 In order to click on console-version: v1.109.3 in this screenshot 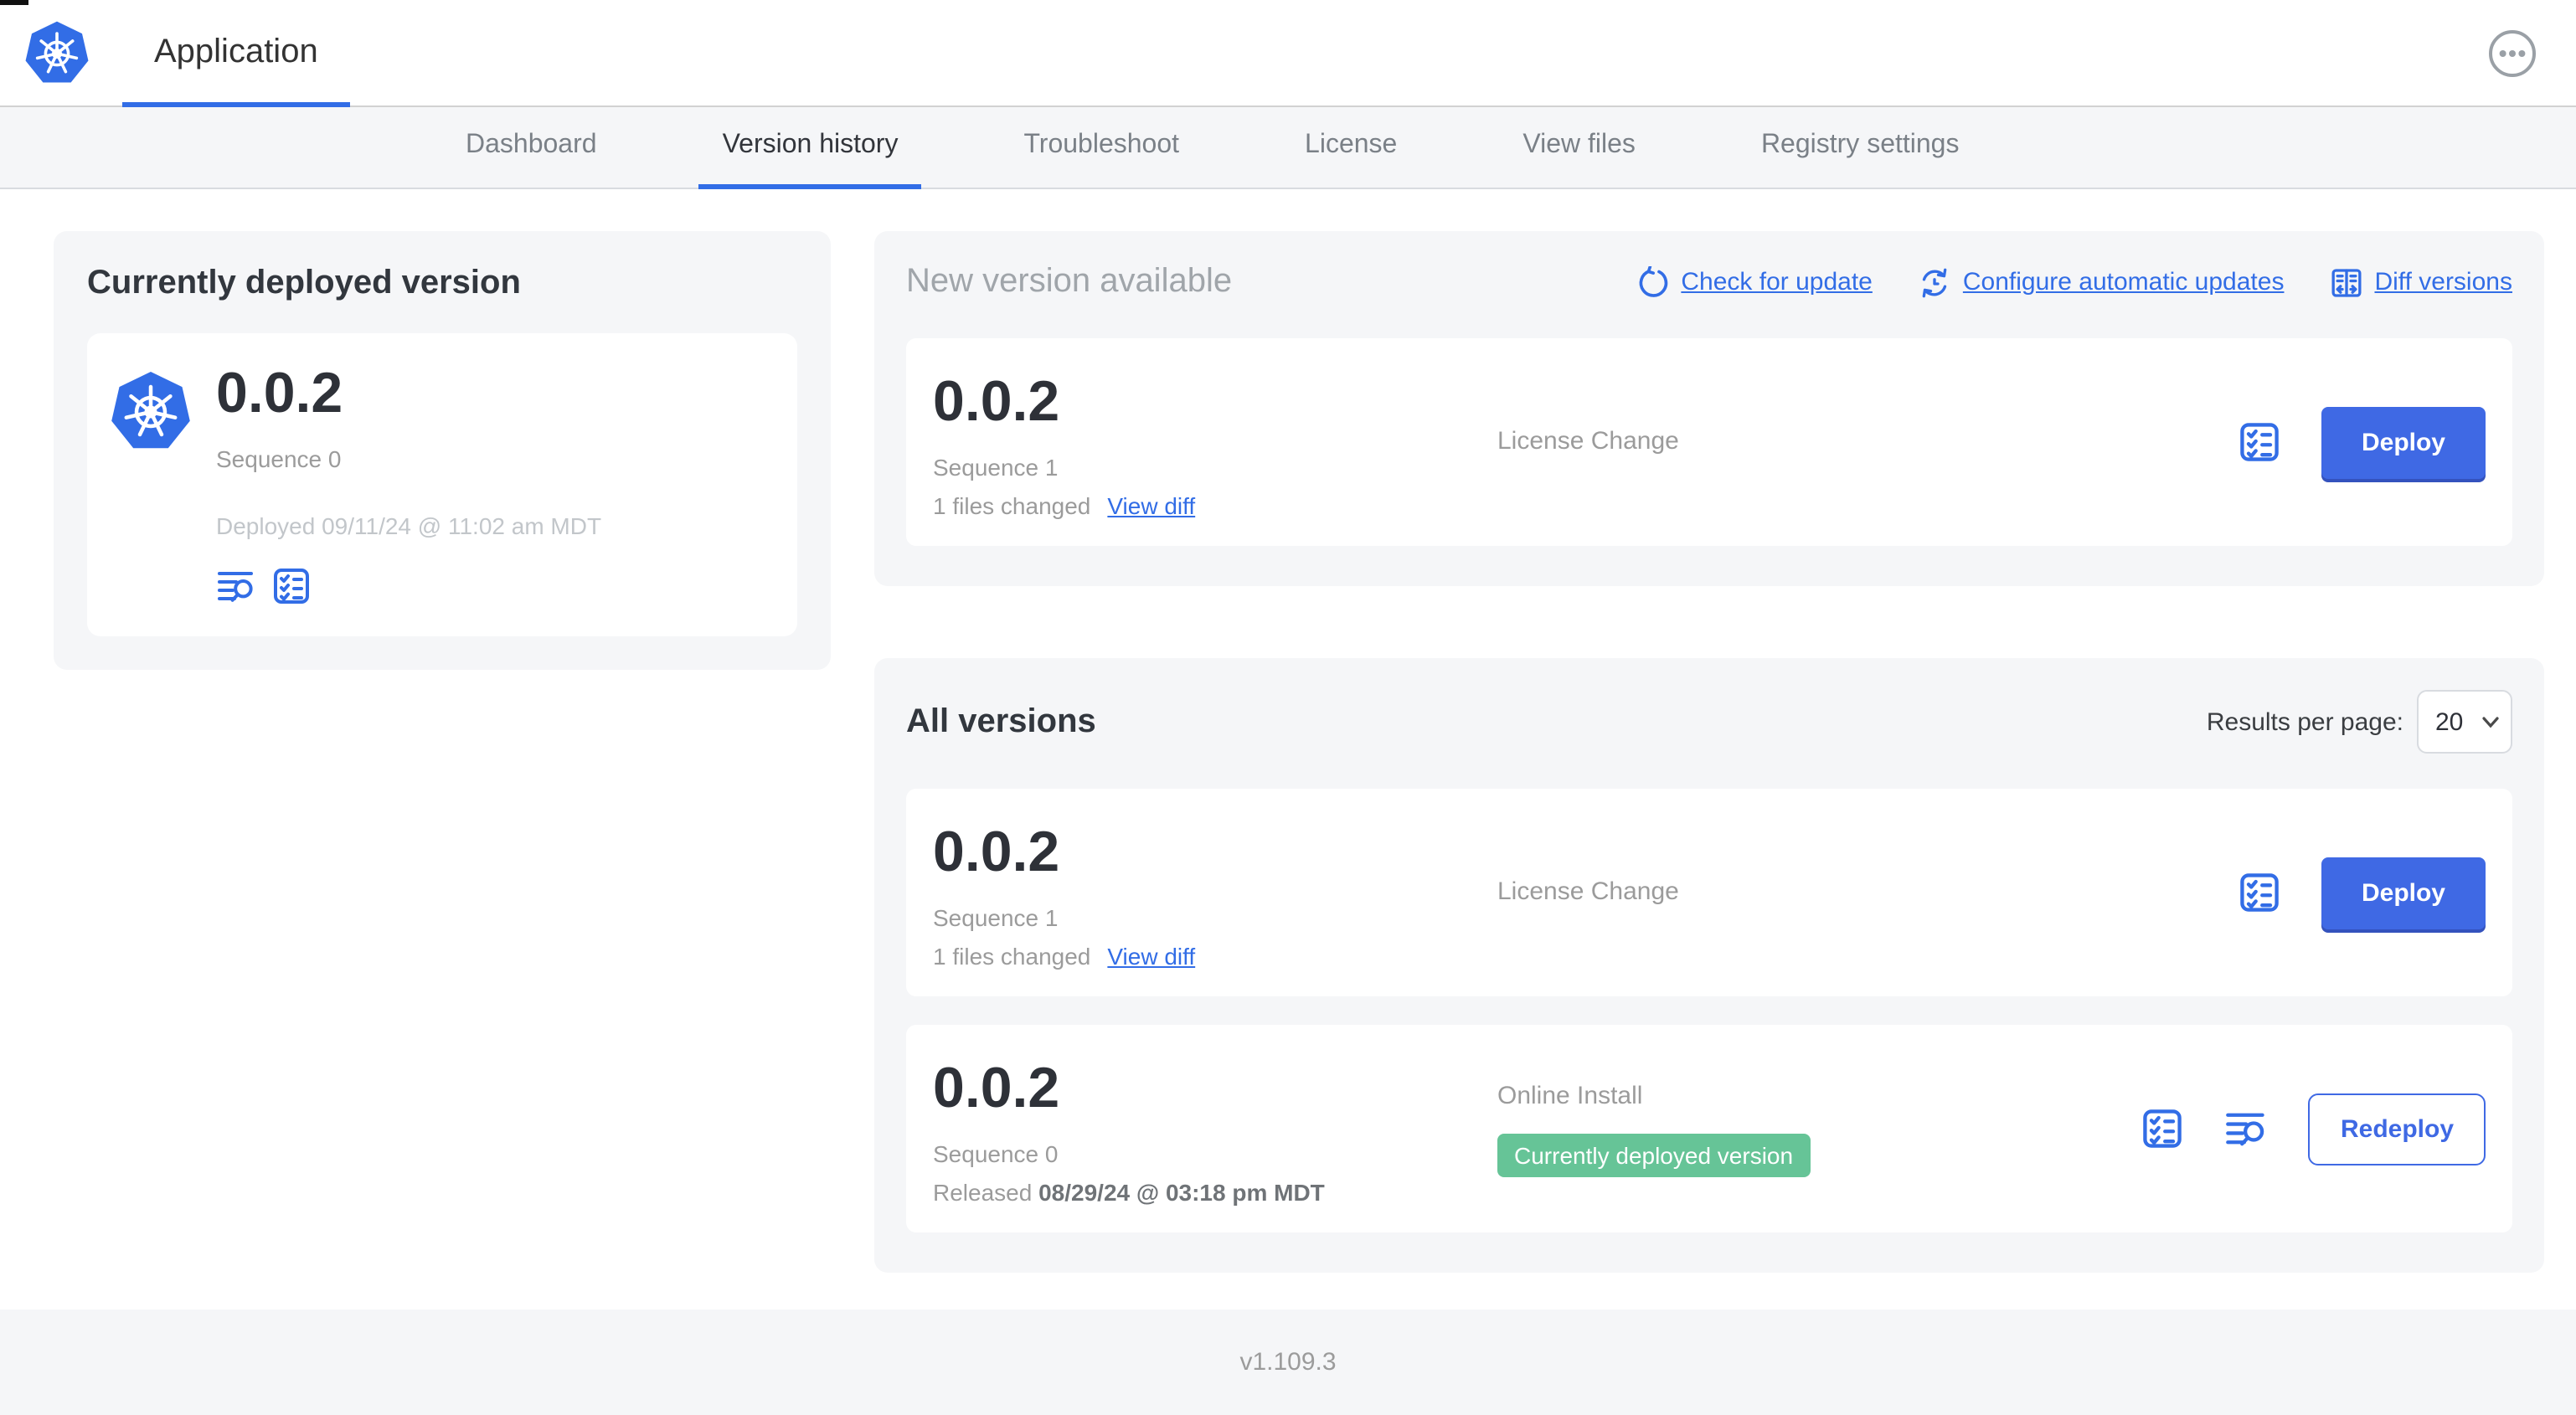, I will do `click(1288, 1362)`.